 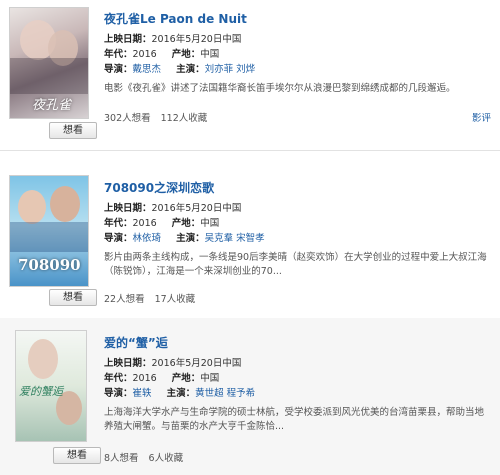 What do you see at coordinates (136, 342) in the screenshot?
I see `movie-title: 爱的“蟹”逅` at bounding box center [136, 342].